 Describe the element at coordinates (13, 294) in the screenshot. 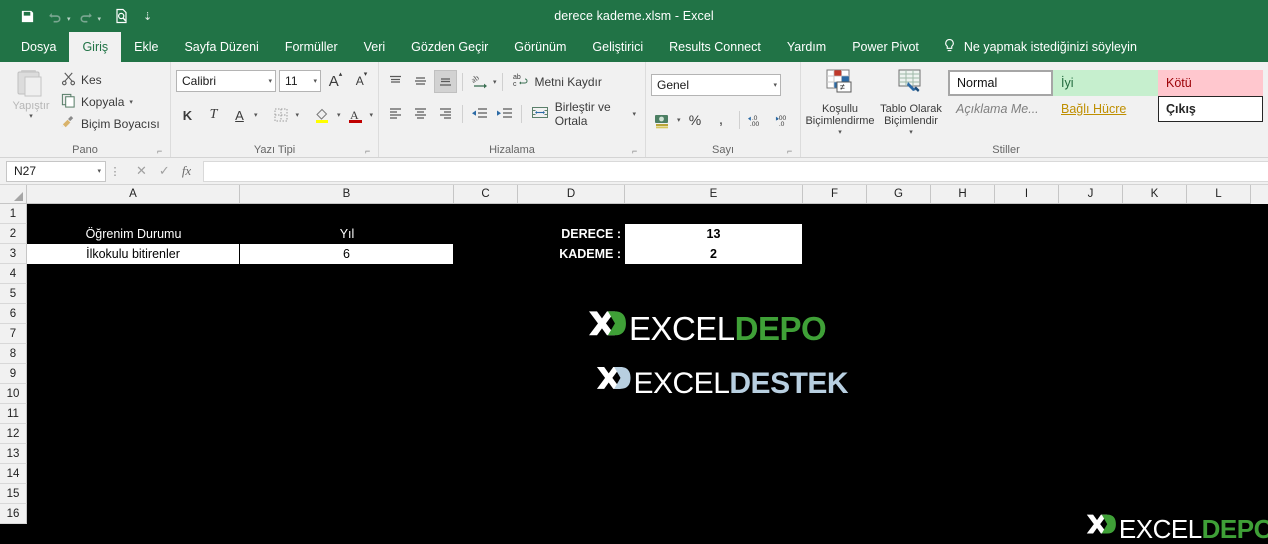

I see `row-header-5: 5` at that location.